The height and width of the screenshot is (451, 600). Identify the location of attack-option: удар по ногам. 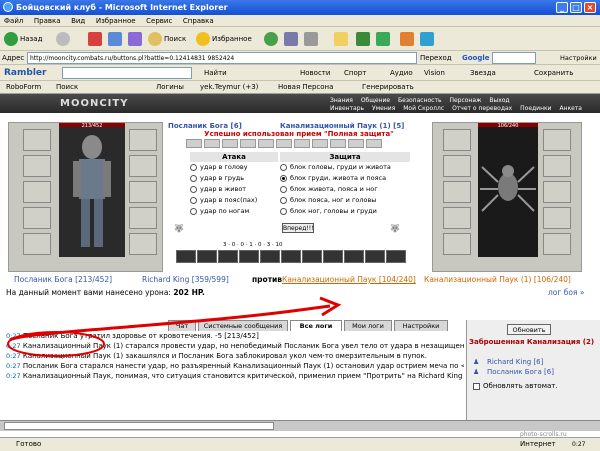
(234, 211).